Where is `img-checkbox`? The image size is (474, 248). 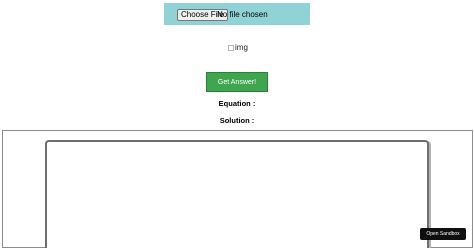 img-checkbox is located at coordinates (231, 48).